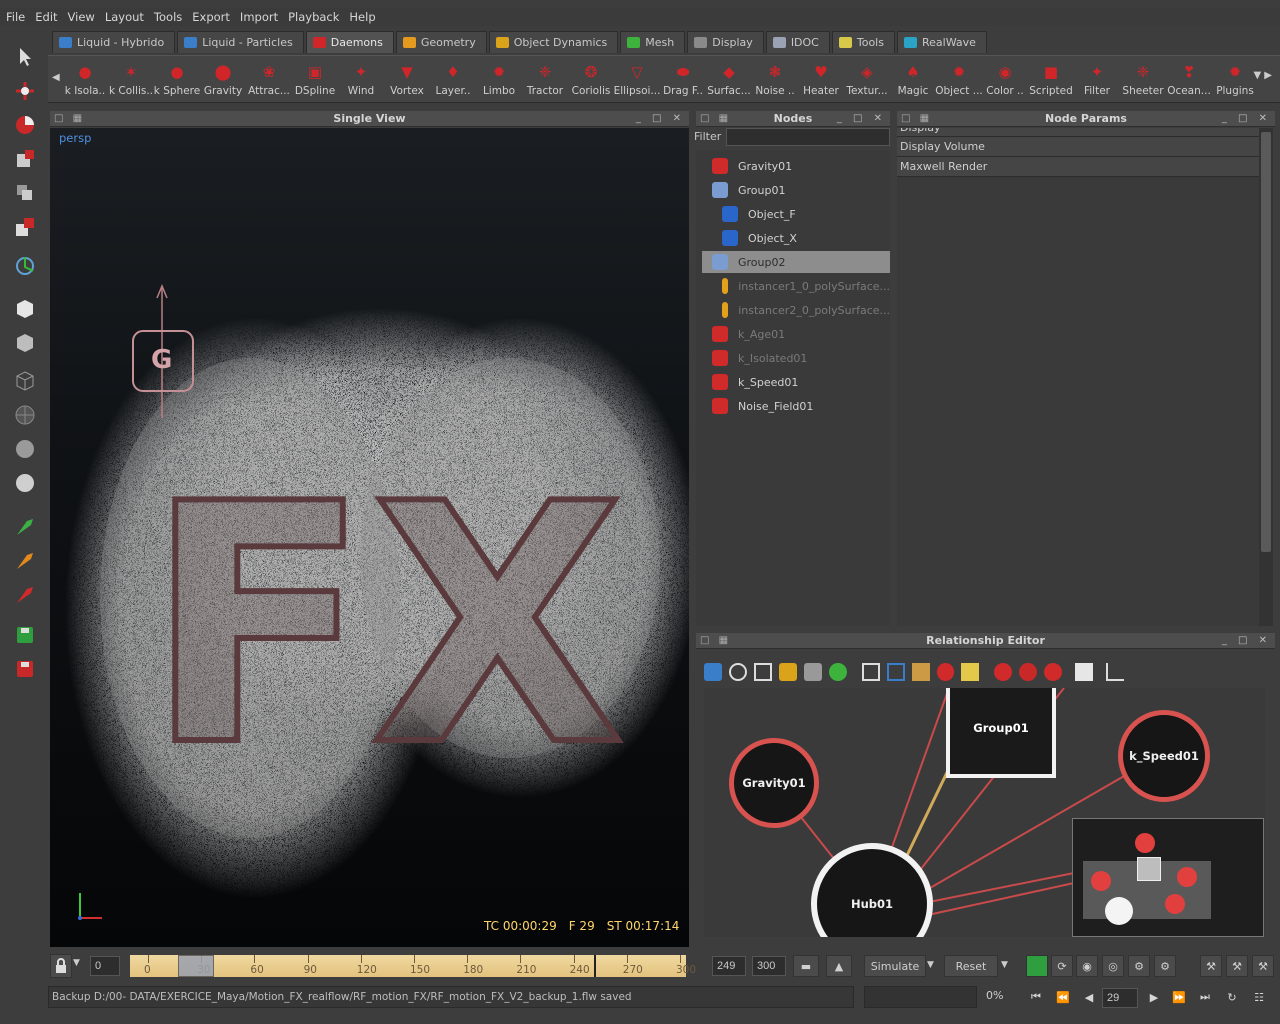 The width and height of the screenshot is (1280, 1024). Describe the element at coordinates (1078, 132) in the screenshot. I see `param-display: Display` at that location.